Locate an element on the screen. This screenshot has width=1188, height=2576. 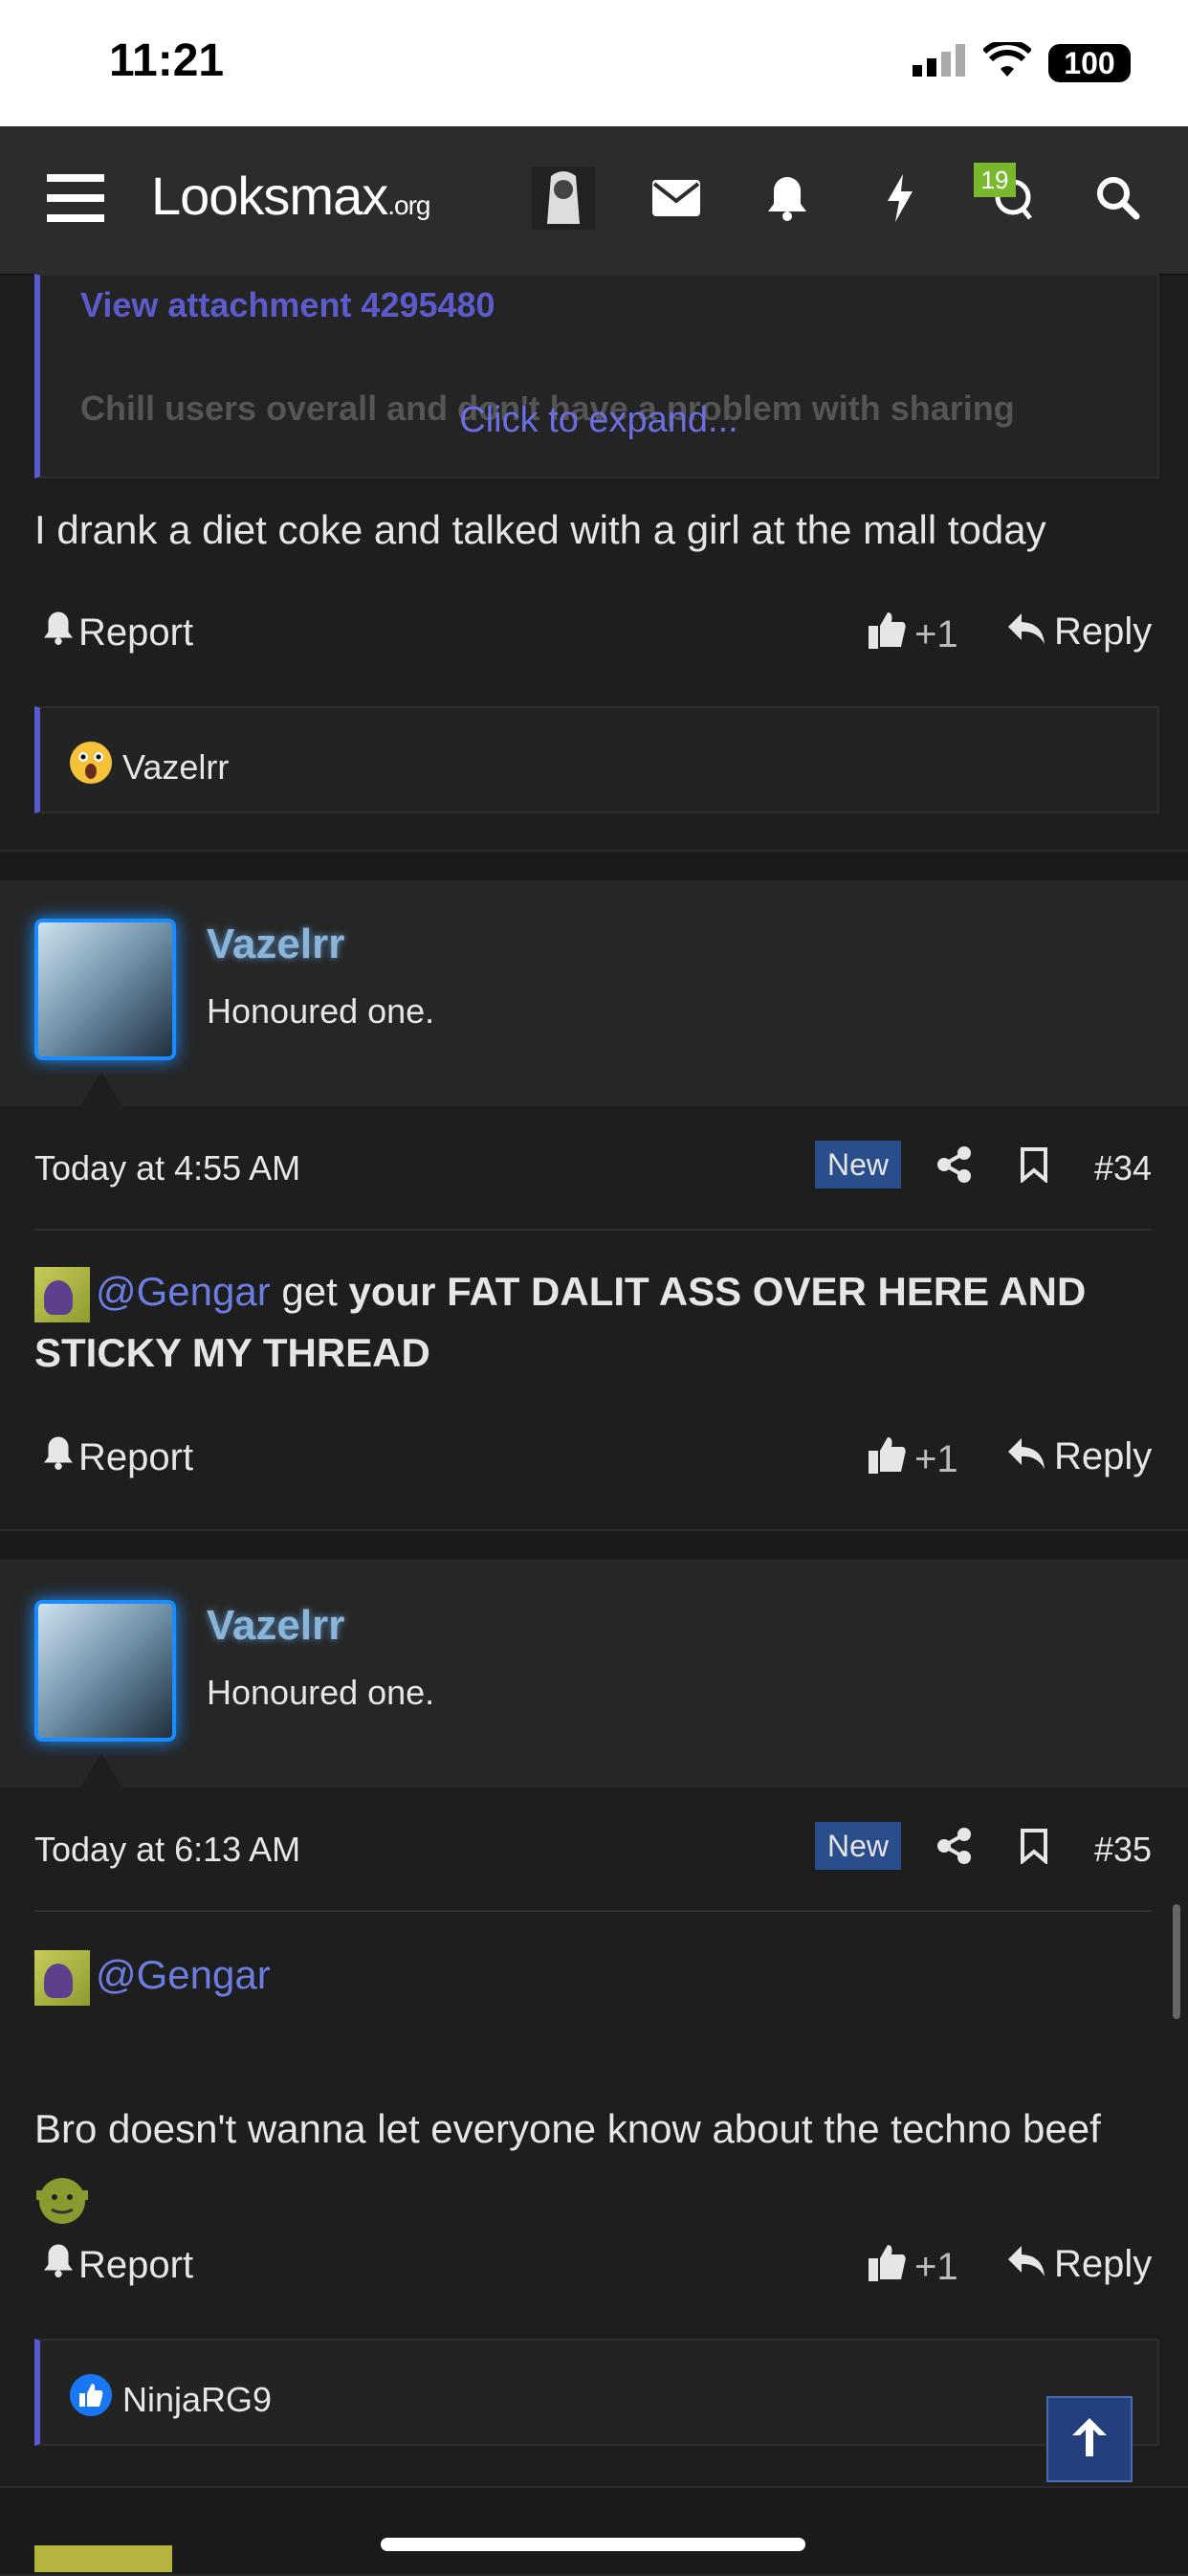
post-date: Today at 4:55 AM is located at coordinates (167, 1168).